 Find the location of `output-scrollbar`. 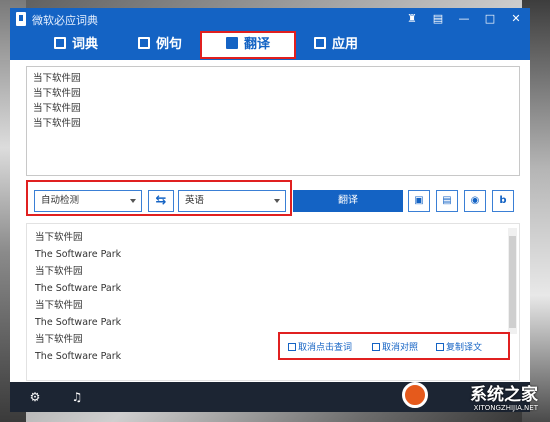

output-scrollbar is located at coordinates (512, 281).